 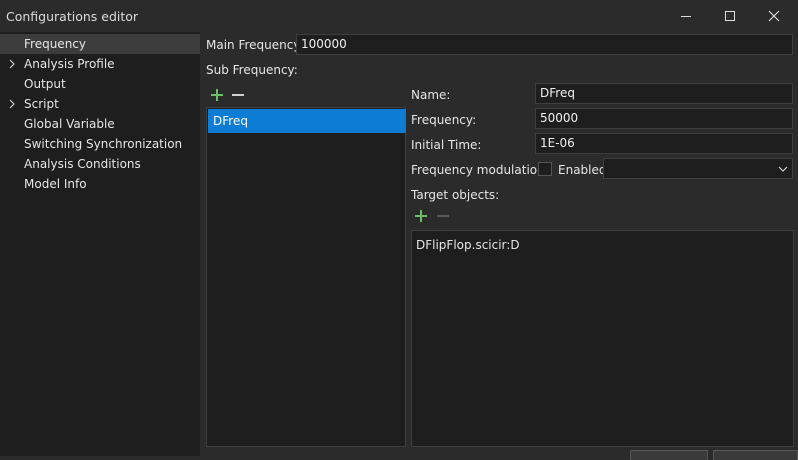 I want to click on minimize-icon, so click(x=686, y=16).